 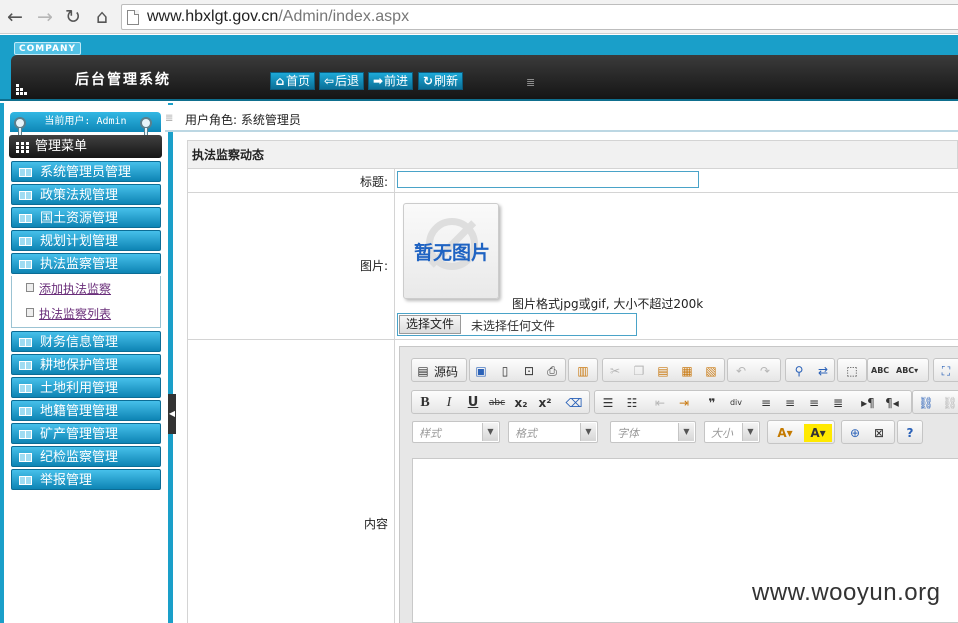 What do you see at coordinates (814, 403) in the screenshot?
I see `align-right-icon: ≡` at bounding box center [814, 403].